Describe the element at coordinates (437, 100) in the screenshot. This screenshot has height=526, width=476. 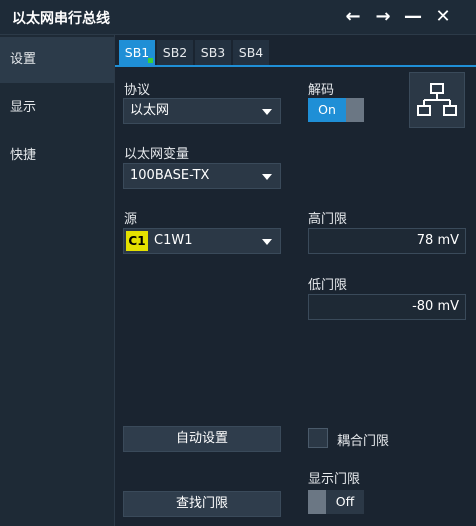
I see `network-topology-icon` at that location.